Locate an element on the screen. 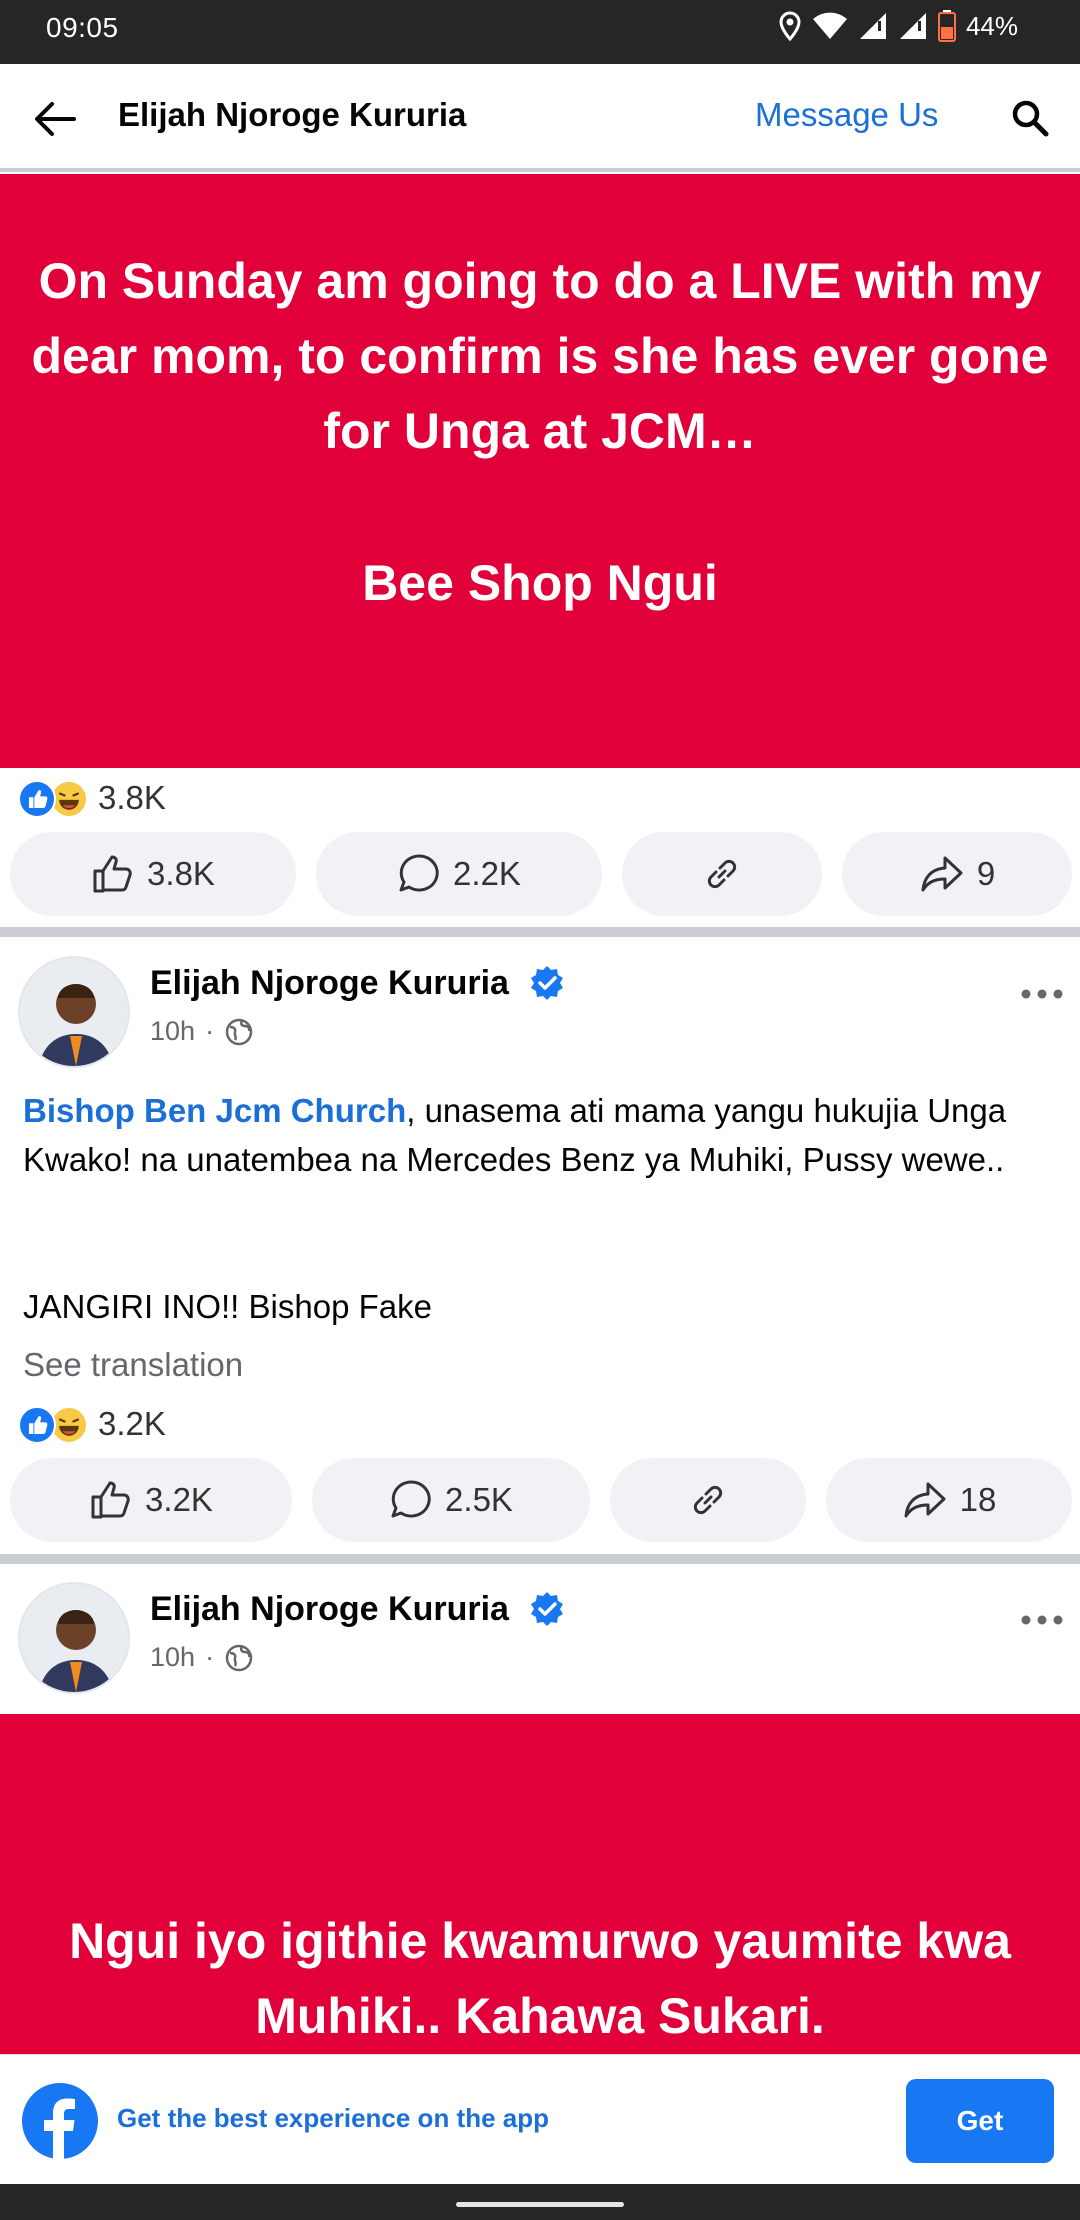 This screenshot has height=2220, width=1080. like-button: 3.8K is located at coordinates (153, 874).